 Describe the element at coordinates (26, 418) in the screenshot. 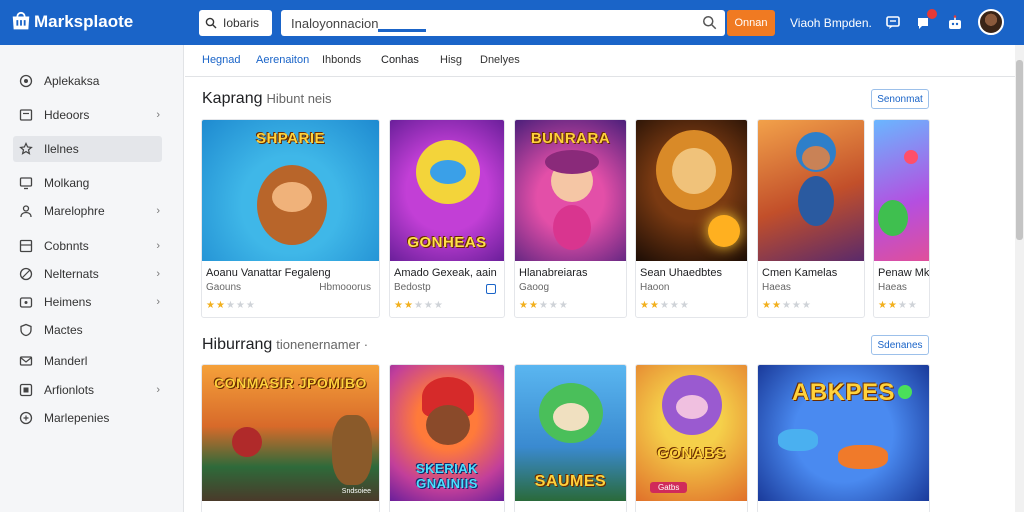

I see `tag-icon` at that location.